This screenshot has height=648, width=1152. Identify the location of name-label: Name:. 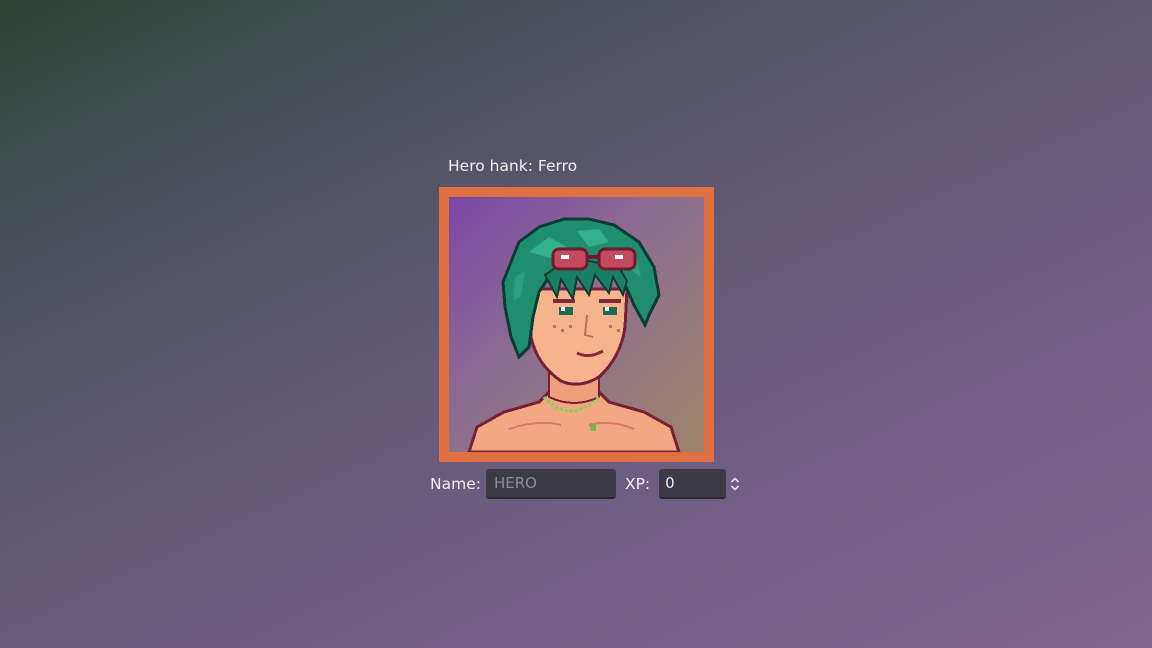
(455, 484).